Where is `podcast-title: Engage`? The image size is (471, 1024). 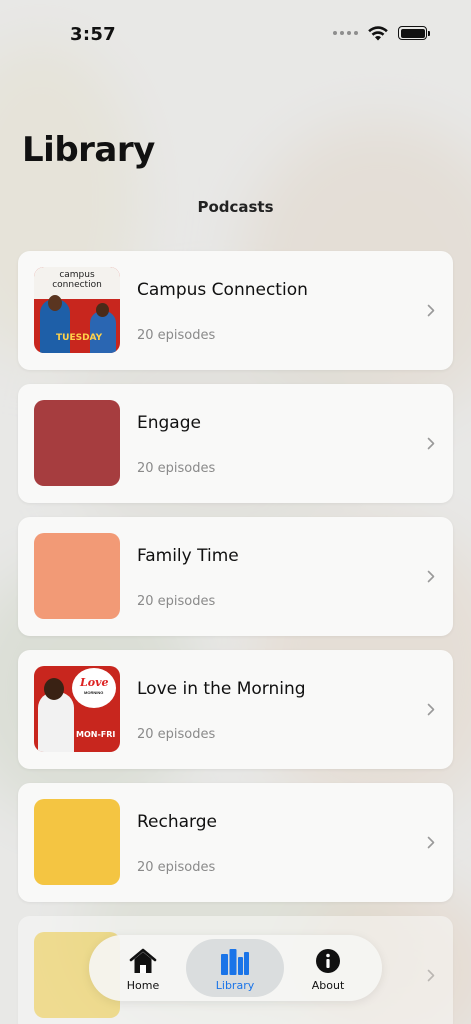
podcast-title: Engage is located at coordinates (169, 423).